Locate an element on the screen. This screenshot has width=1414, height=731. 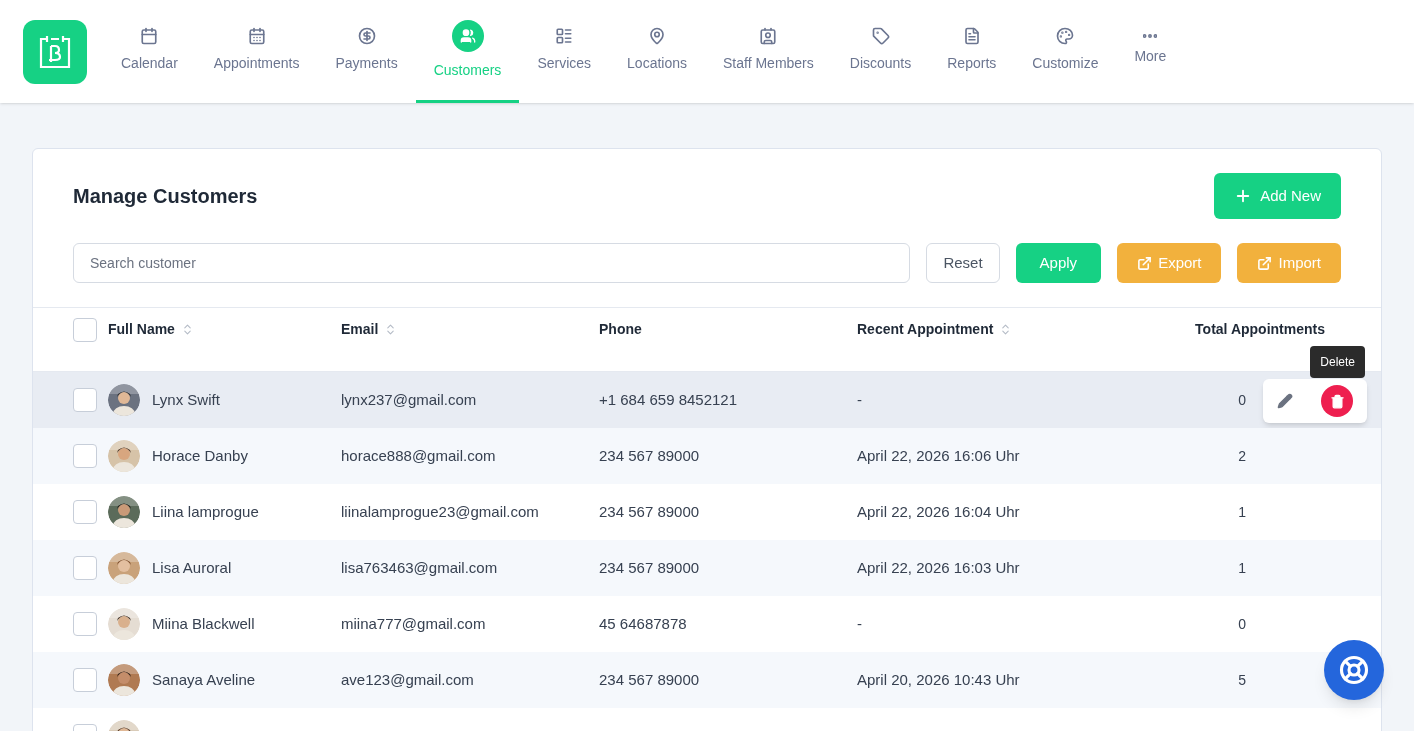
nav-tab: More is located at coordinates (1150, 51).